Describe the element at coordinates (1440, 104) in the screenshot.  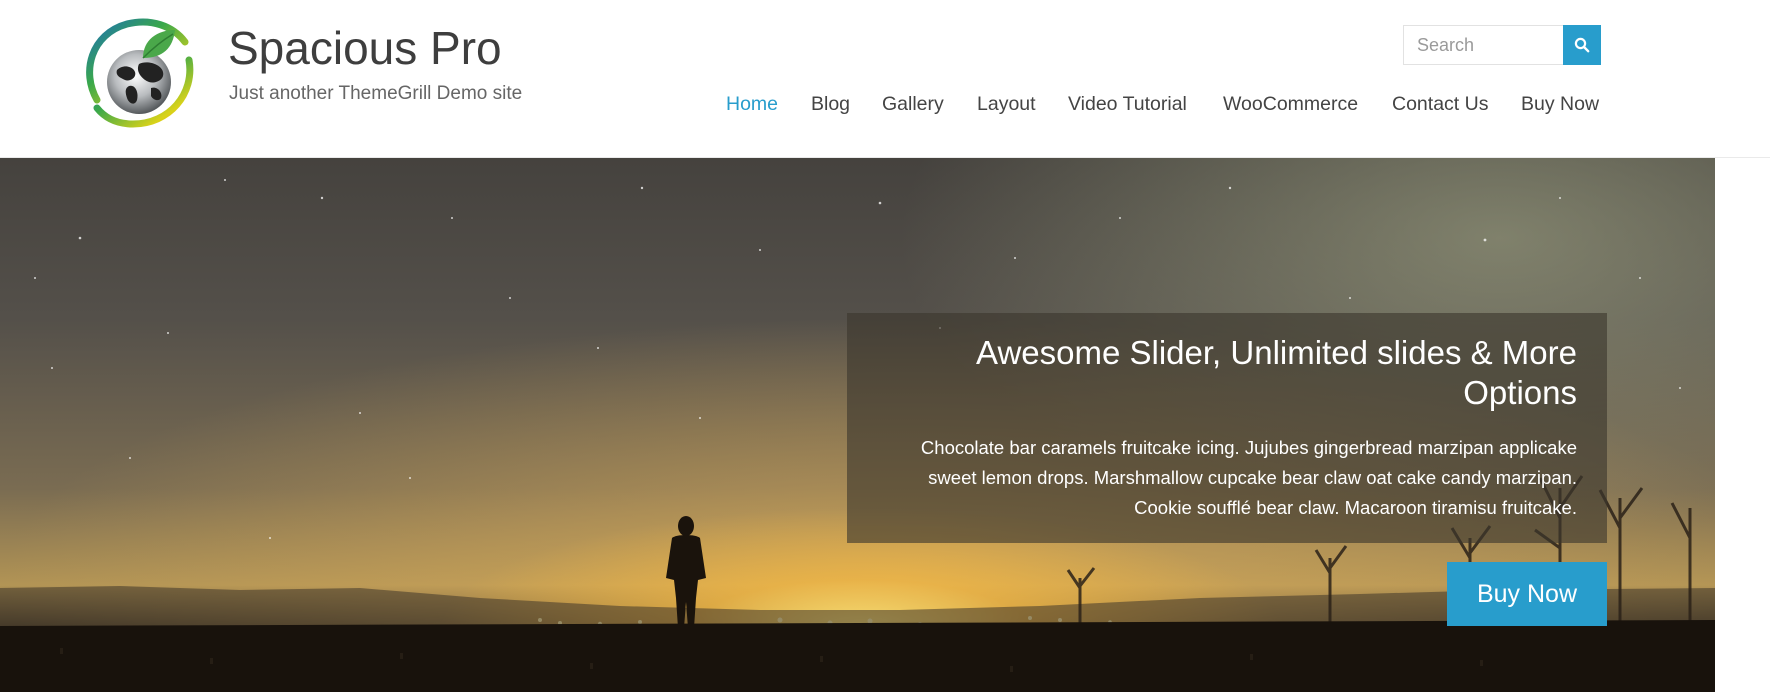
I see `nav-item-contact-us: Contact Us` at that location.